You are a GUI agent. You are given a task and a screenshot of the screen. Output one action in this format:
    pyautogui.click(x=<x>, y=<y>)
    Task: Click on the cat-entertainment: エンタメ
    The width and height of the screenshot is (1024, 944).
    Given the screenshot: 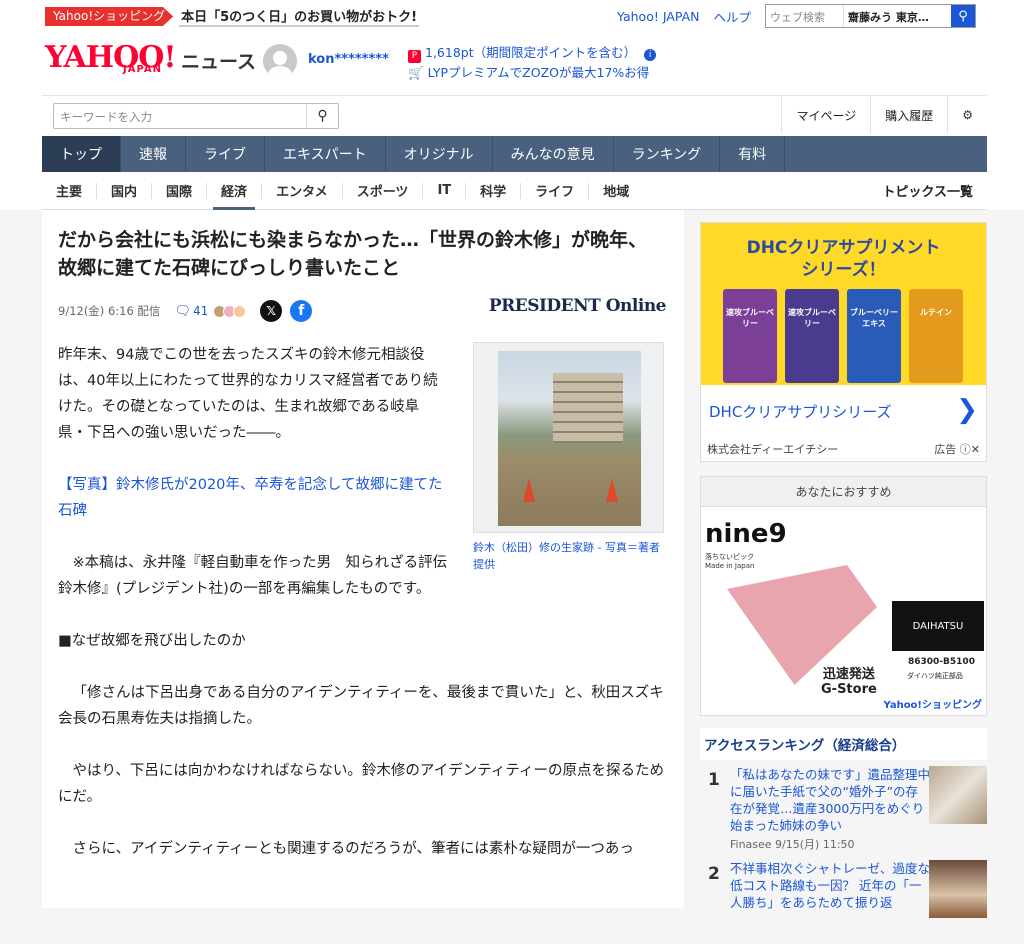 What is the action you would take?
    pyautogui.click(x=302, y=191)
    